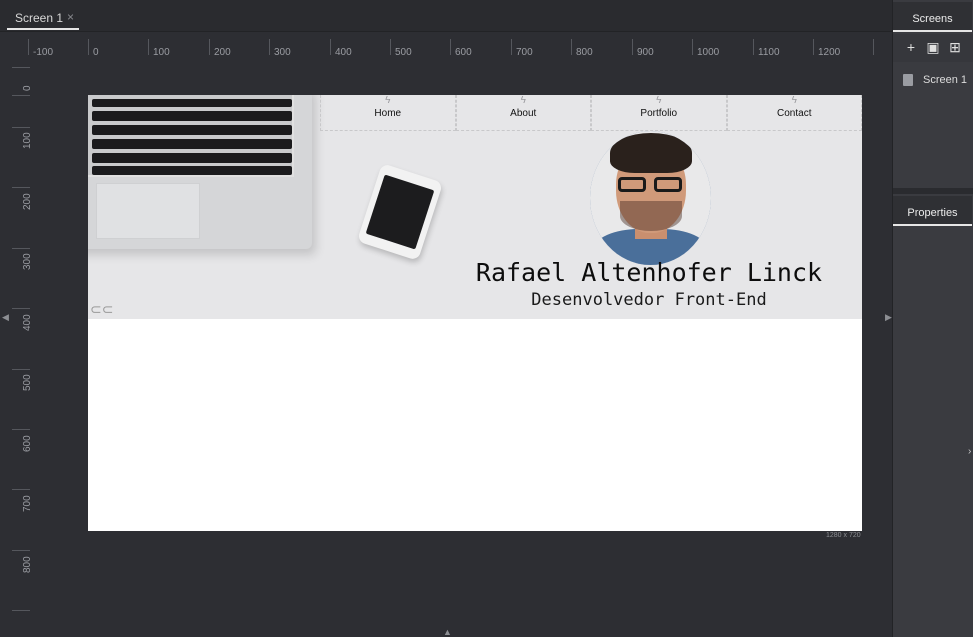 This screenshot has height=637, width=973. I want to click on nav-label: Contact, so click(794, 113).